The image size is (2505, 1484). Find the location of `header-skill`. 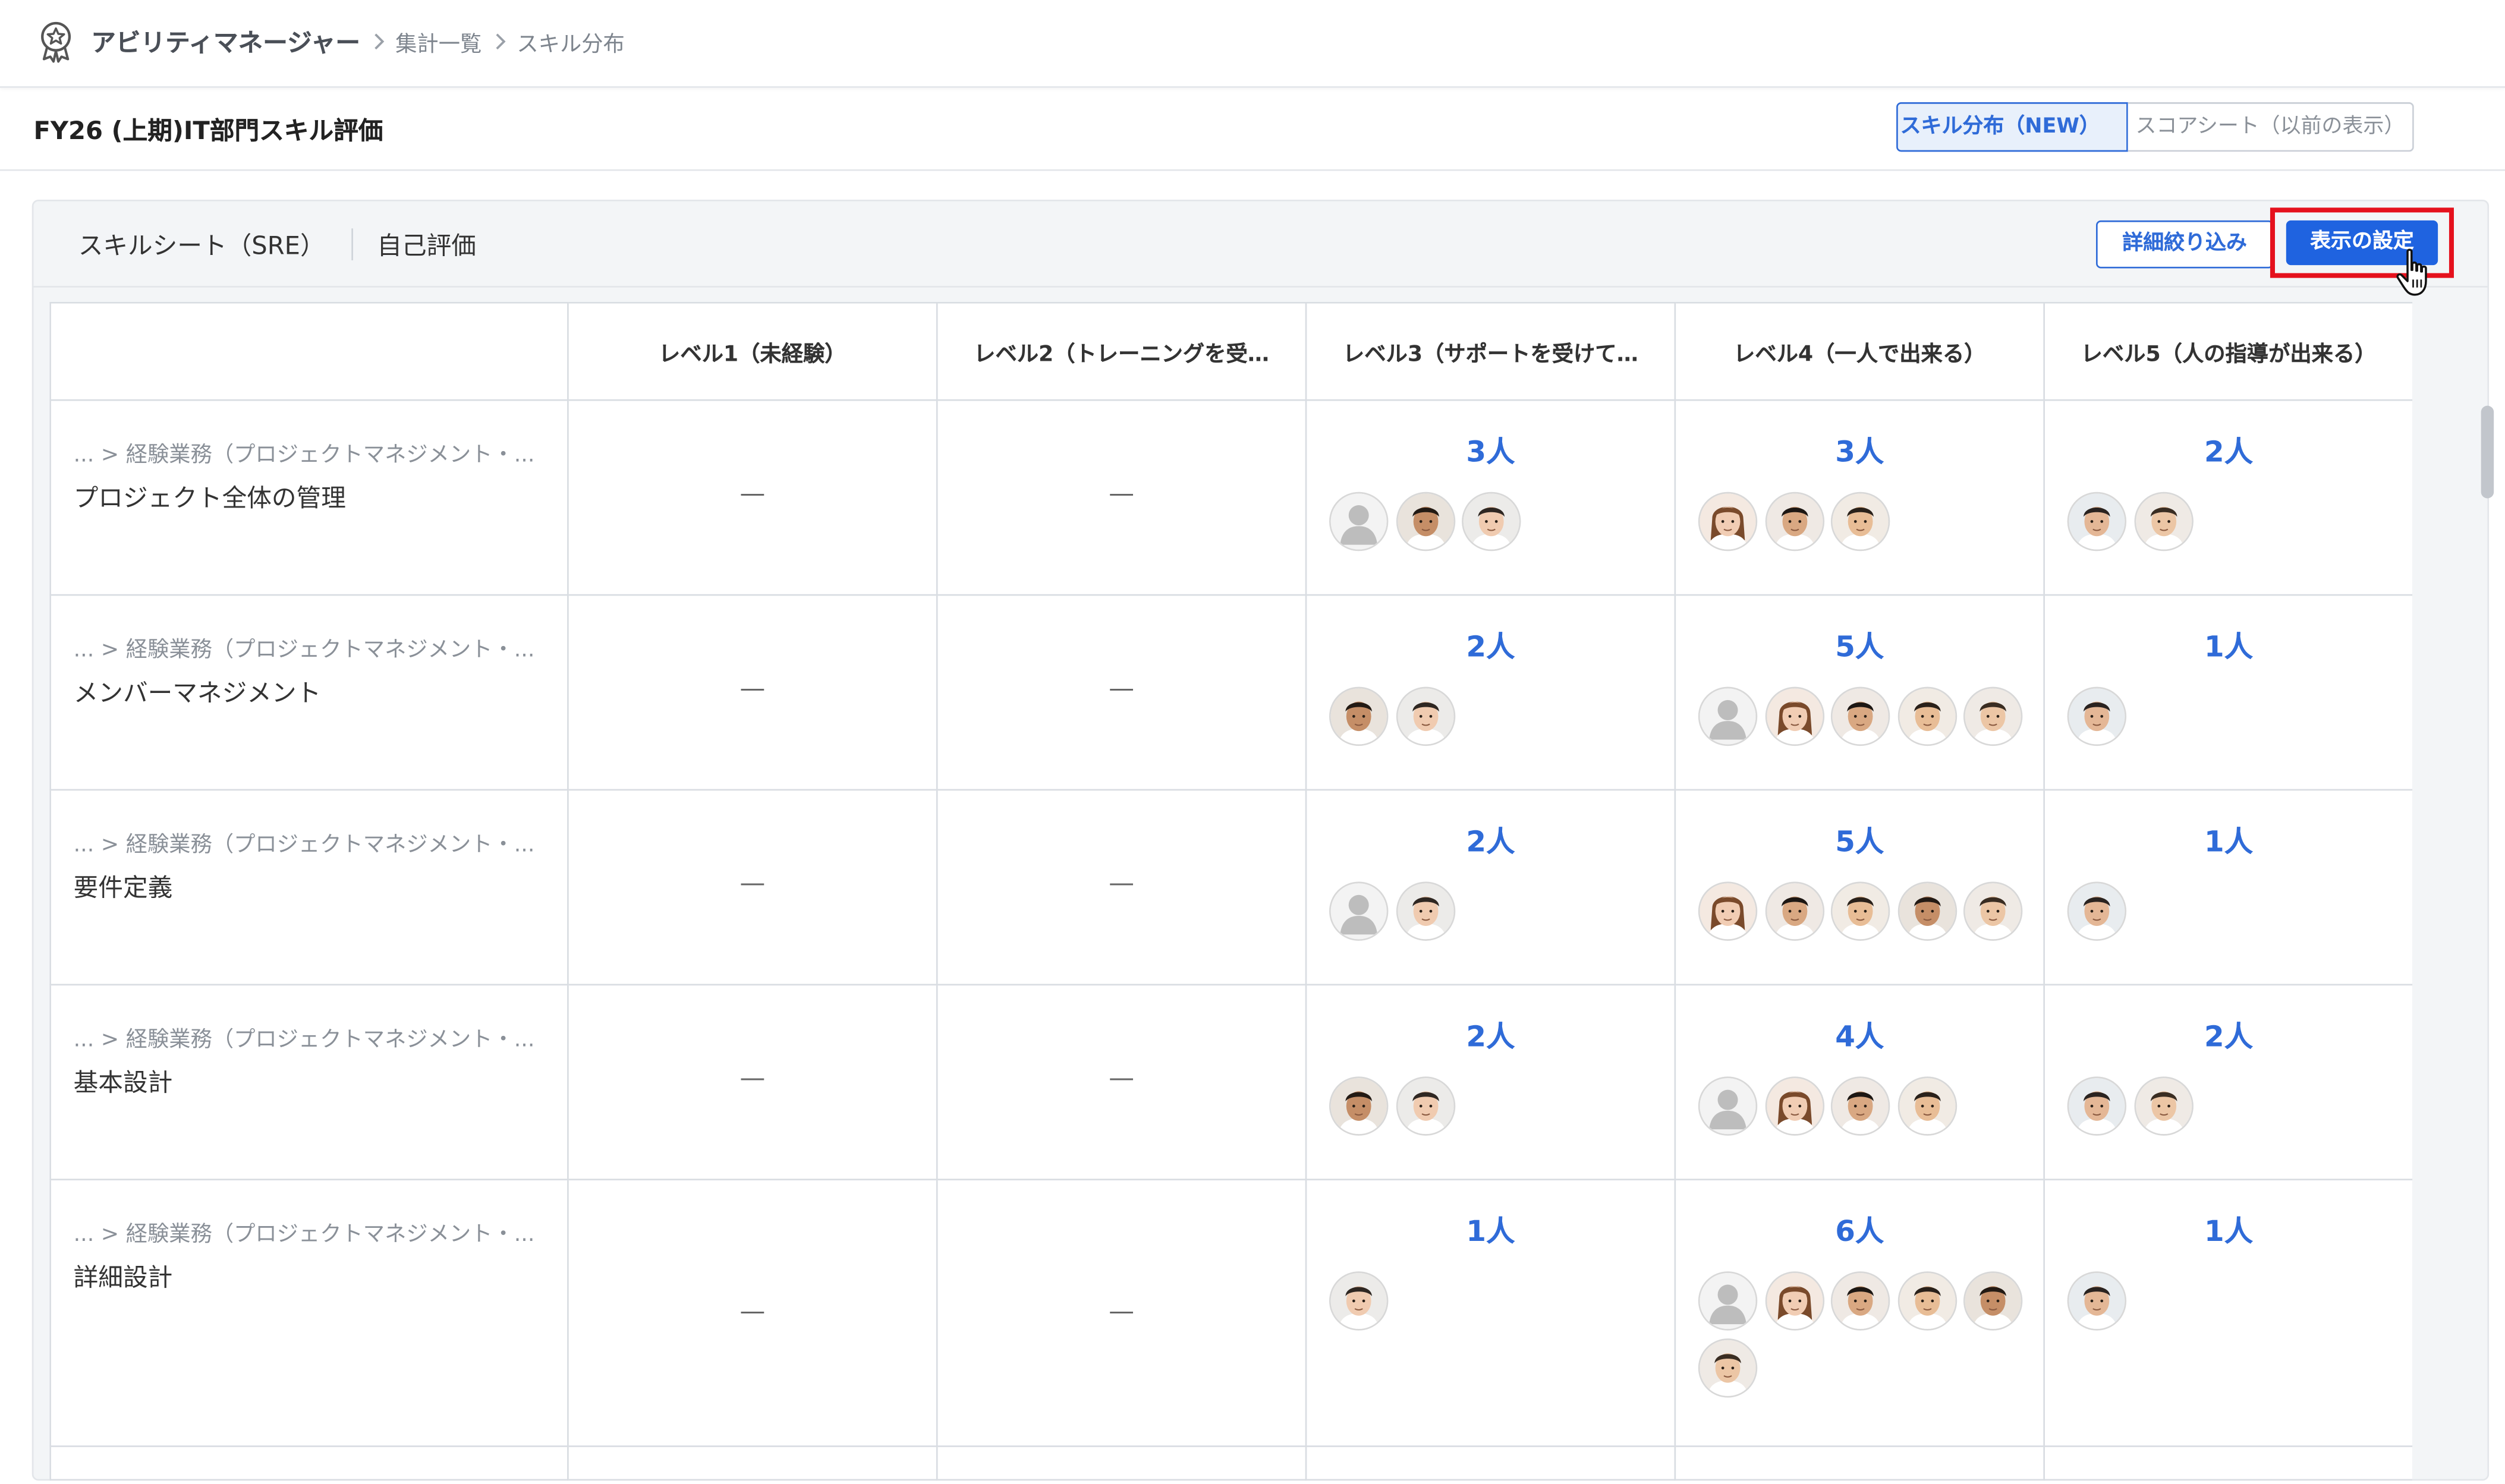

header-skill is located at coordinates (309, 351).